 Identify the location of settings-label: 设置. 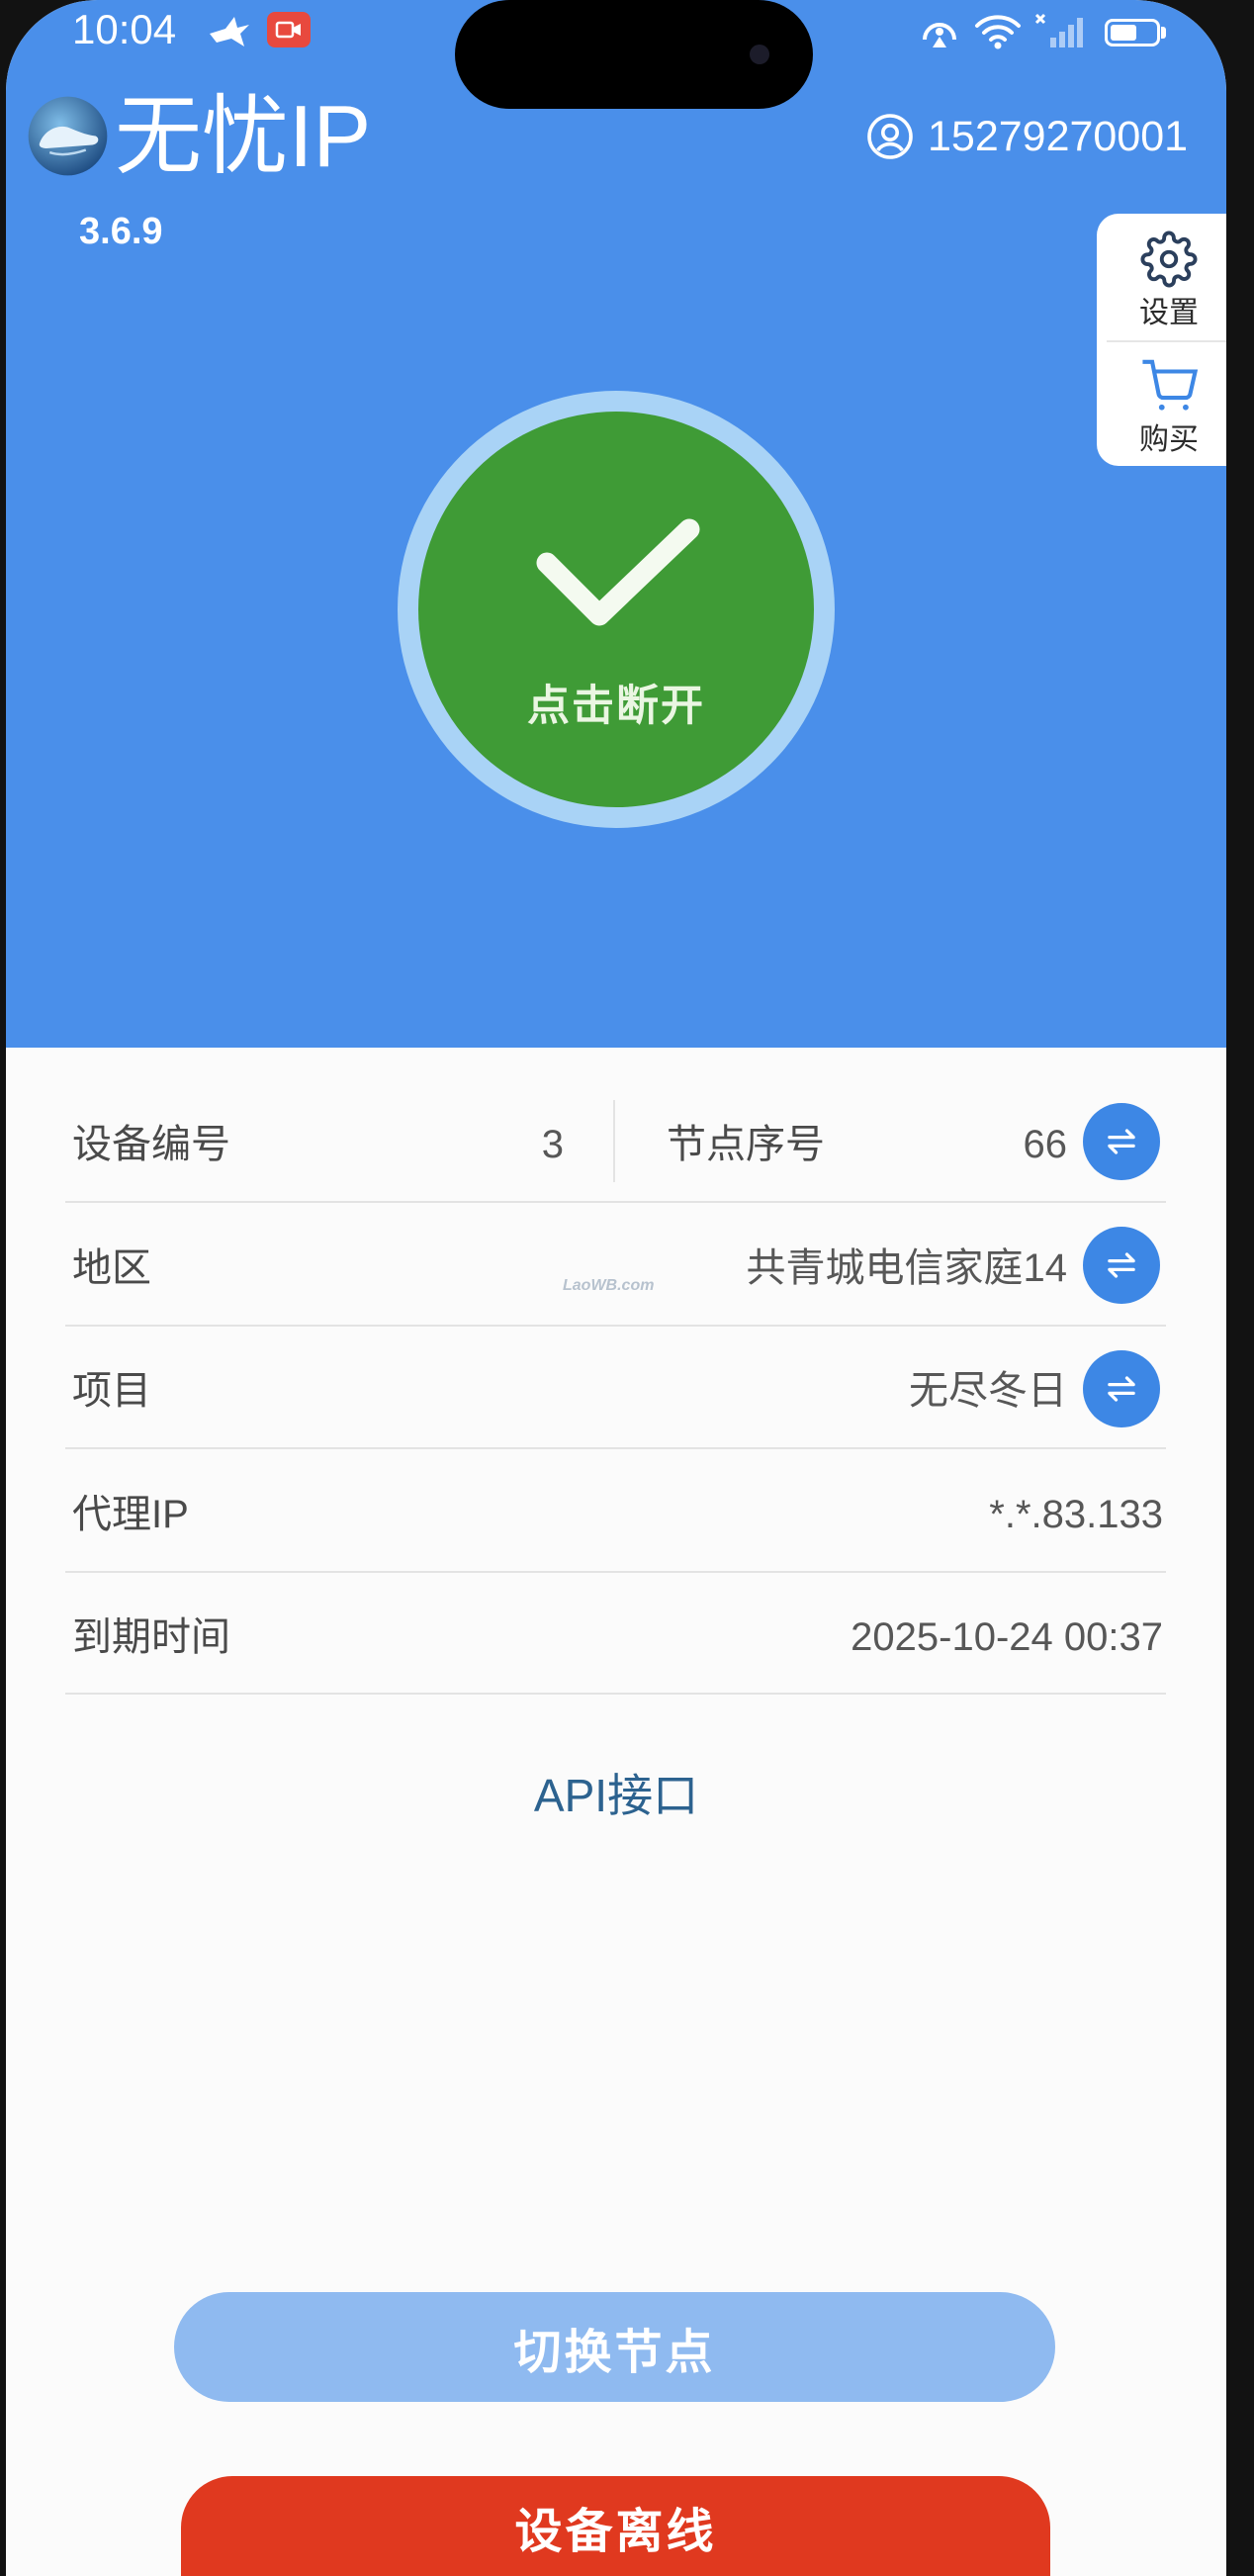
(1169, 313).